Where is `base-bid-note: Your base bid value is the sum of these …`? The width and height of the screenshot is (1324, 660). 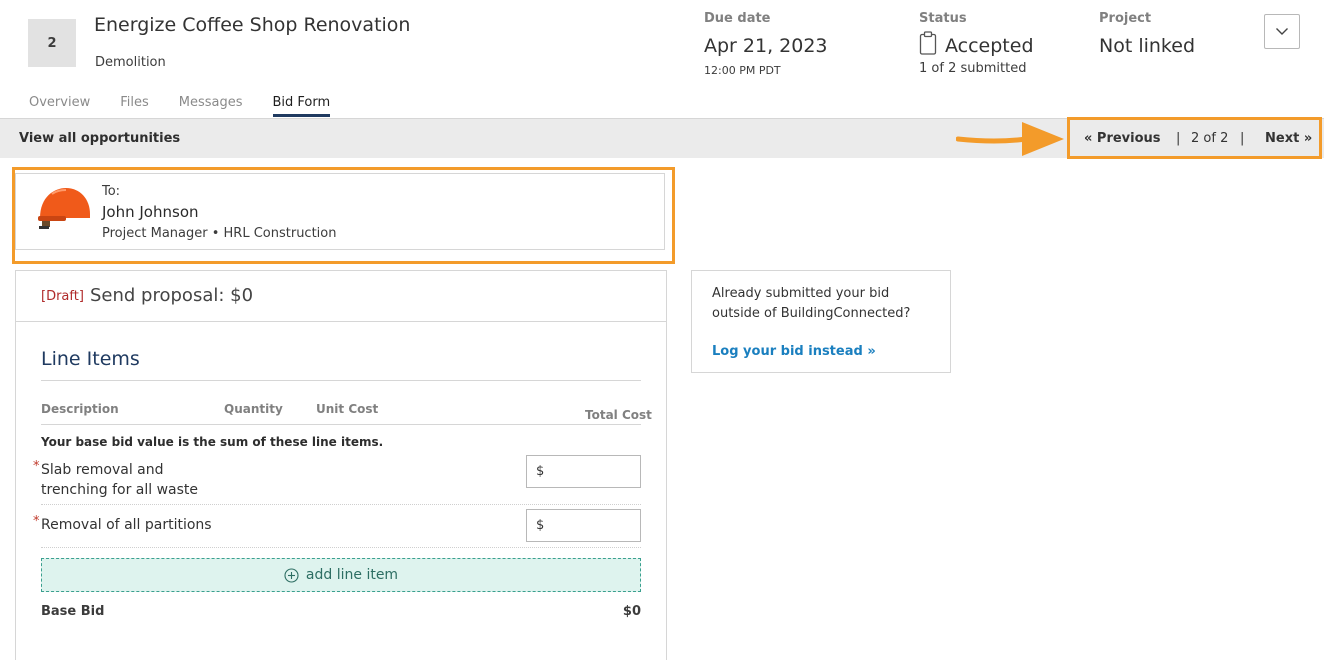 base-bid-note: Your base bid value is the sum of these … is located at coordinates (212, 442).